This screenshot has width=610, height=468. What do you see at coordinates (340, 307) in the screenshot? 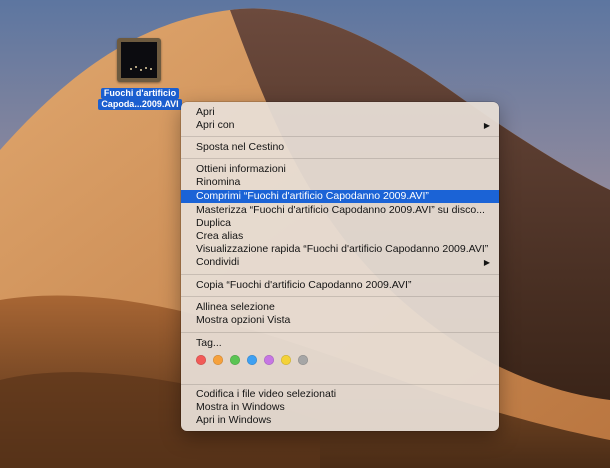
I see `menu-item-clean-up-selection: Allinea selezione` at bounding box center [340, 307].